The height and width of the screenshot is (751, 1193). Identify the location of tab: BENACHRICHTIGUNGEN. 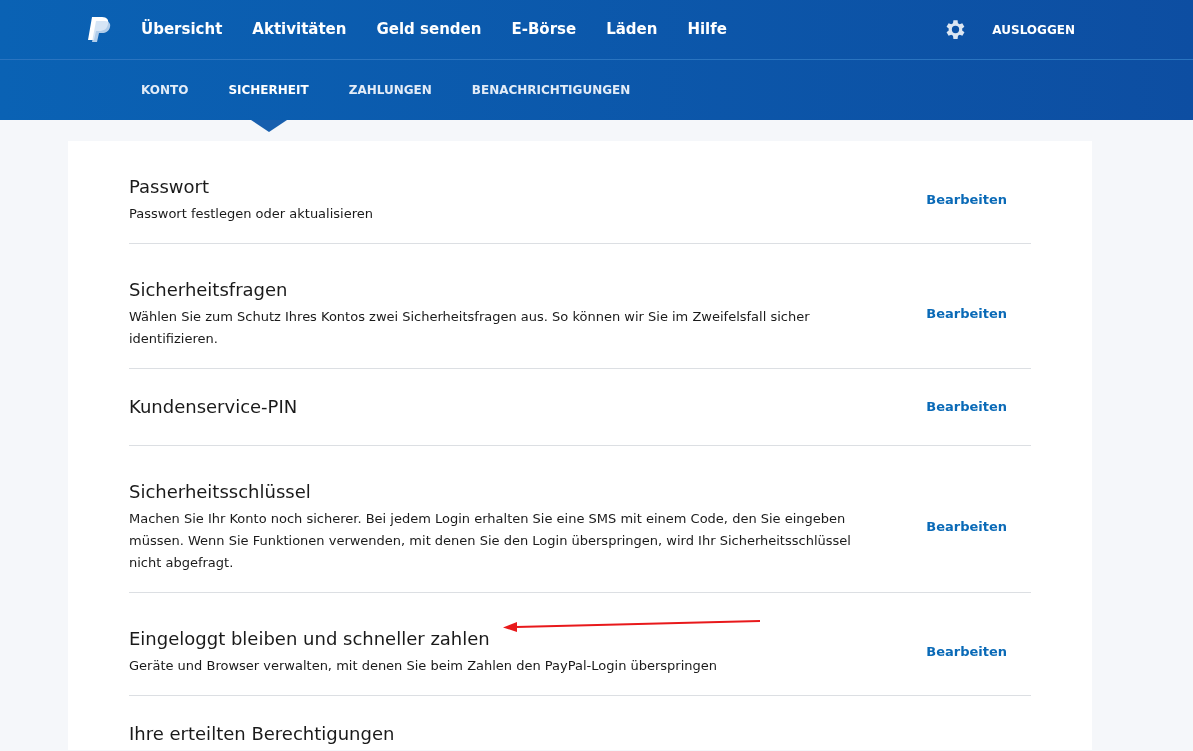
(551, 90).